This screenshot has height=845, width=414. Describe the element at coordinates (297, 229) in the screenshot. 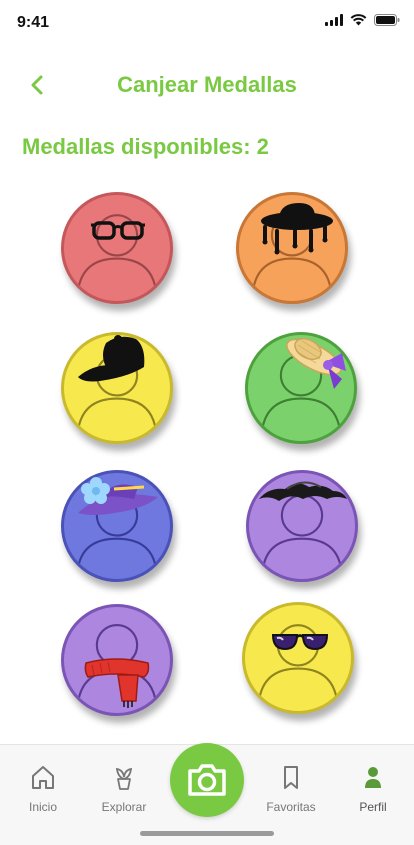

I see `black-hat-icon` at that location.